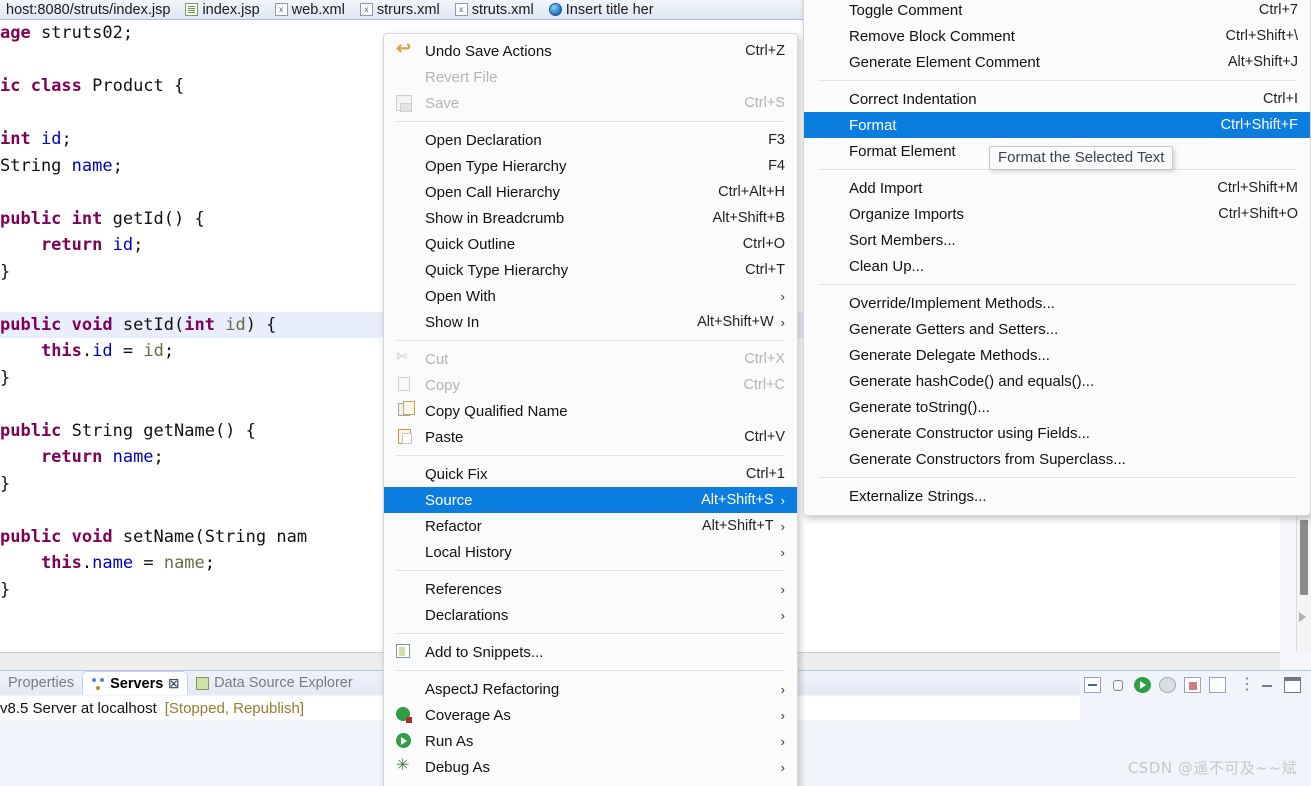 Image resolution: width=1311 pixels, height=786 pixels. Describe the element at coordinates (404, 765) in the screenshot. I see `debugas-icon` at that location.